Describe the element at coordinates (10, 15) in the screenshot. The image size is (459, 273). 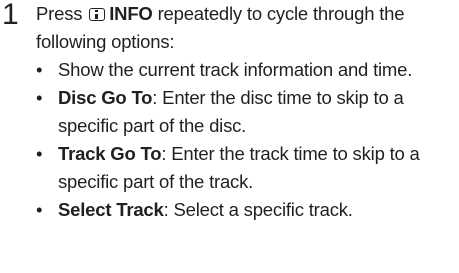
I see `step-number: 1` at that location.